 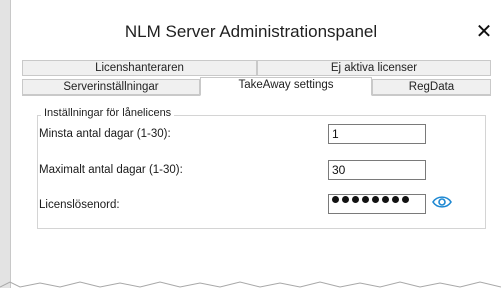 I want to click on window-title: NLM Server Administrationspanel, so click(x=251, y=31).